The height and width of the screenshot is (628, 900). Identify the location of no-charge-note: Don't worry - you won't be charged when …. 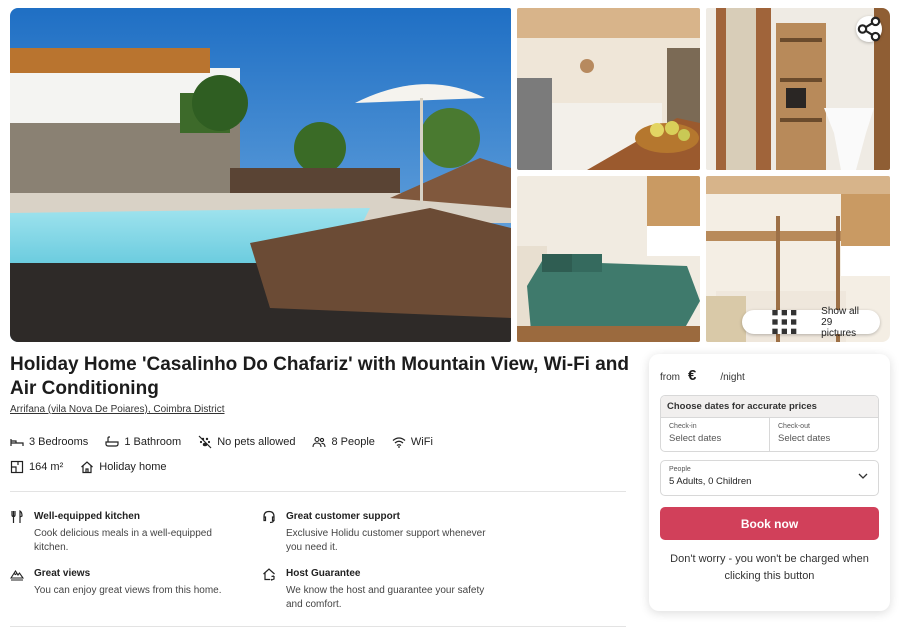
(769, 567).